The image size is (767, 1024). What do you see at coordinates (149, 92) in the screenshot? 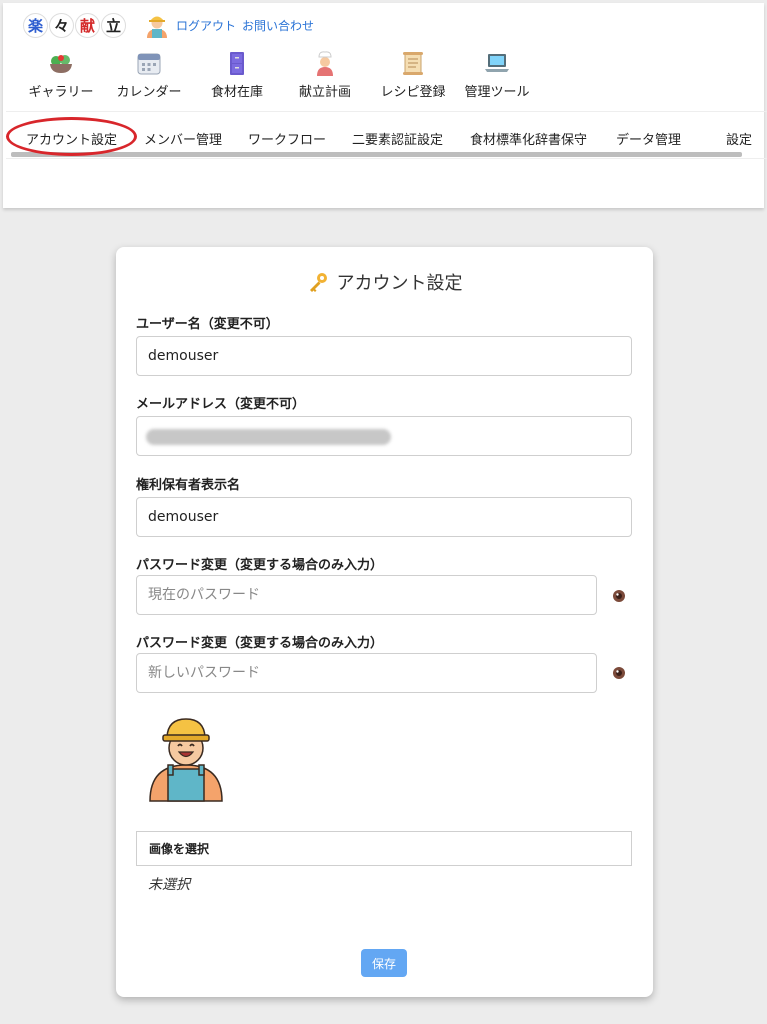
I see `nav-label: カレンダー` at bounding box center [149, 92].